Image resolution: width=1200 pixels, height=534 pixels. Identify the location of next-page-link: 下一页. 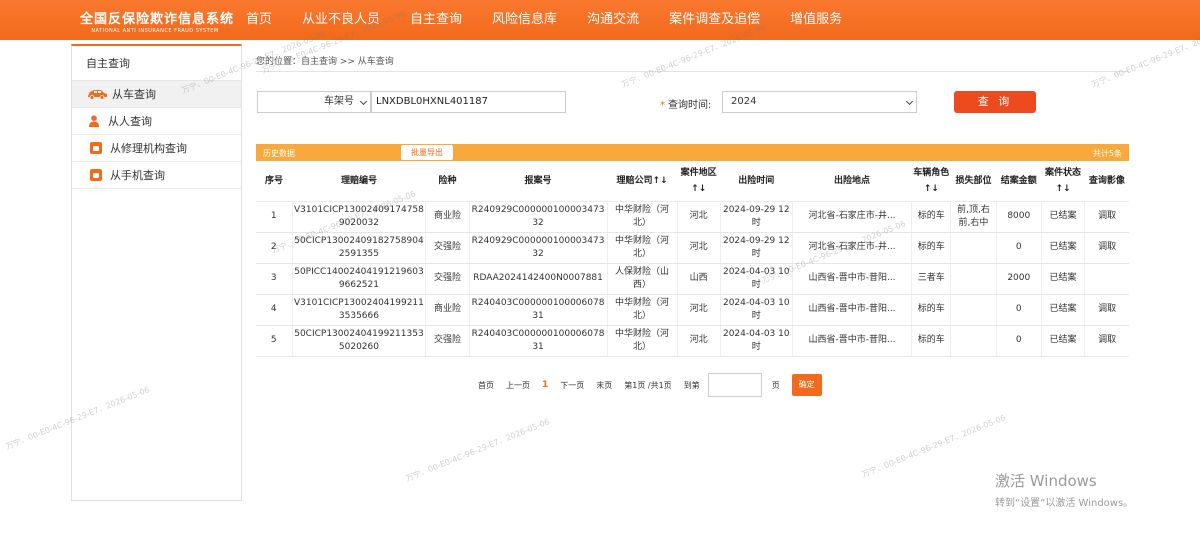
(572, 385).